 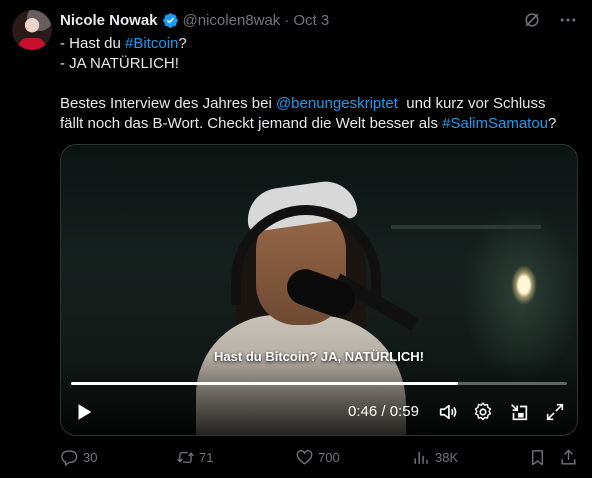 I want to click on tweet-header: Nicole Nowak @nicolen8wak · Oct 3, so click(x=194, y=20).